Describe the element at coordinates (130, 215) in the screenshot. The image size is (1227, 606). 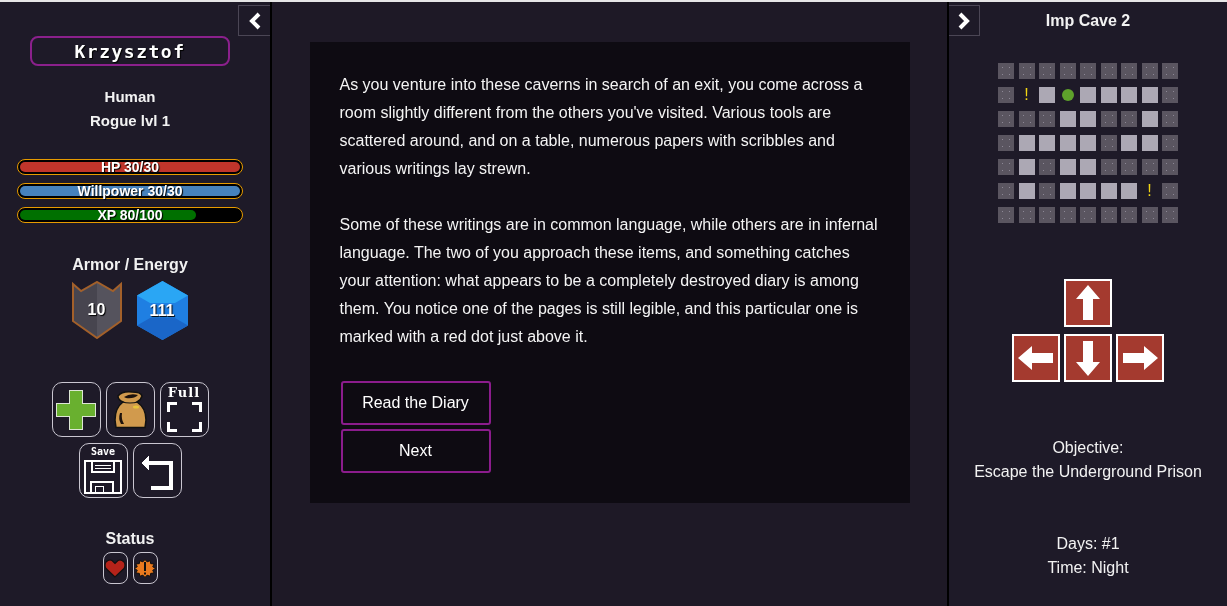
I see `bar-label: XP 80/100` at that location.